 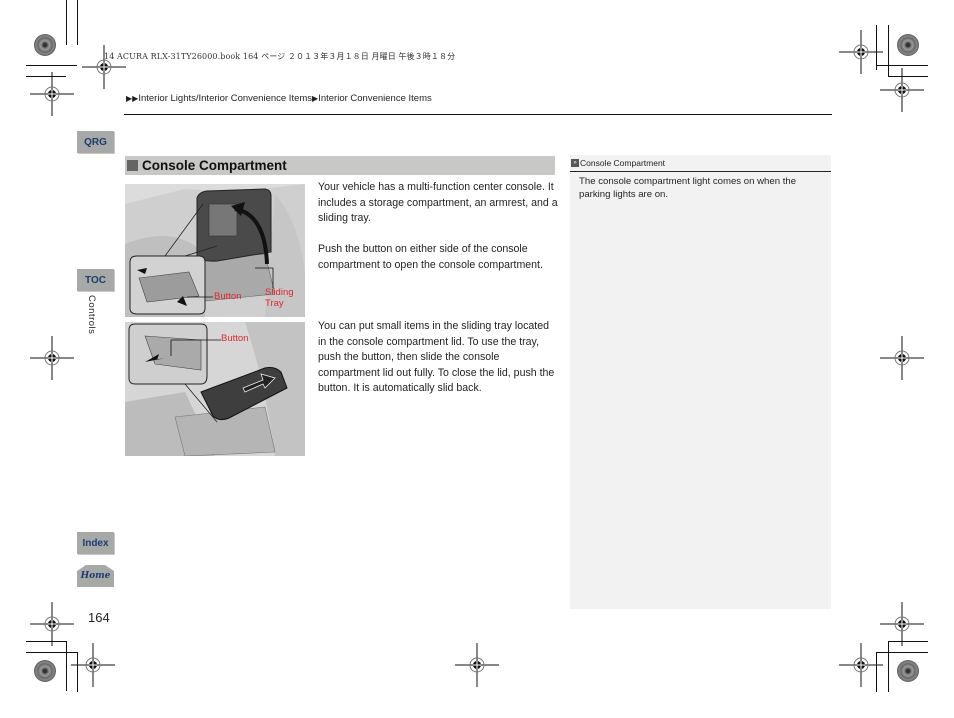 I want to click on section-title: Console Compartment, so click(x=214, y=165).